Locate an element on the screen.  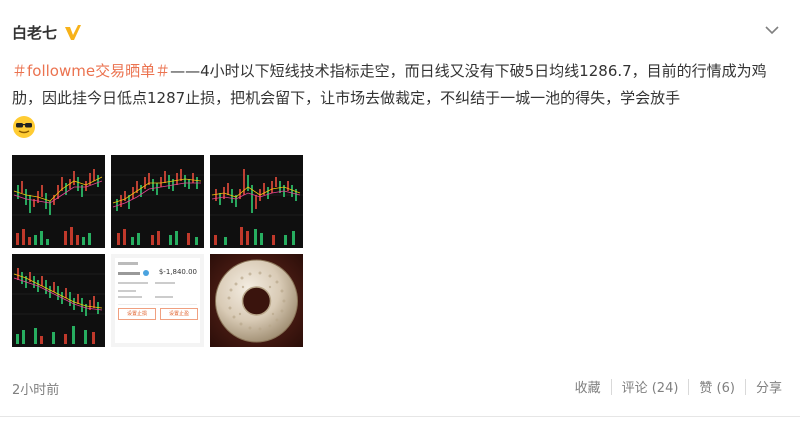
set-stop-loss-button: 设置止损 is located at coordinates (137, 314).